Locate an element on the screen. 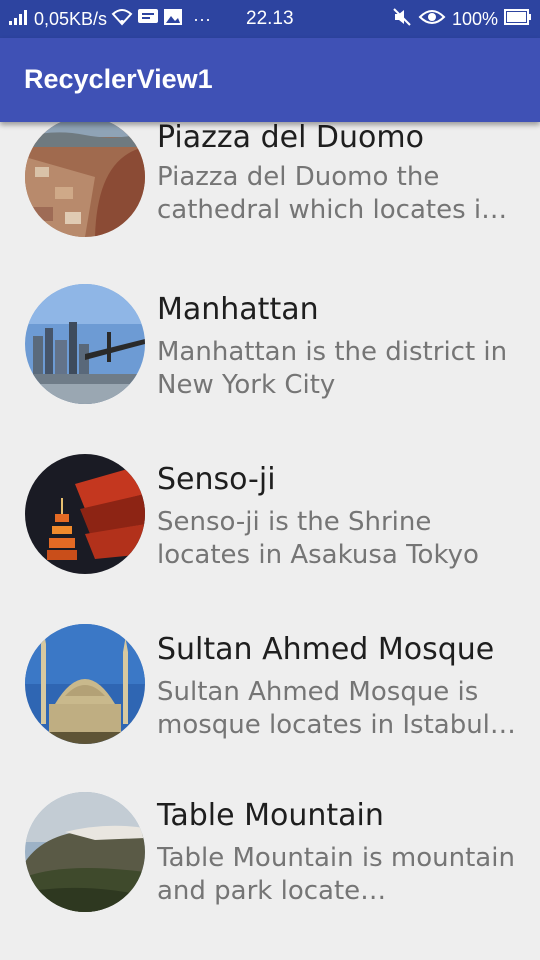 This screenshot has height=960, width=540. network-speed: 0,05KB/s is located at coordinates (71, 19).